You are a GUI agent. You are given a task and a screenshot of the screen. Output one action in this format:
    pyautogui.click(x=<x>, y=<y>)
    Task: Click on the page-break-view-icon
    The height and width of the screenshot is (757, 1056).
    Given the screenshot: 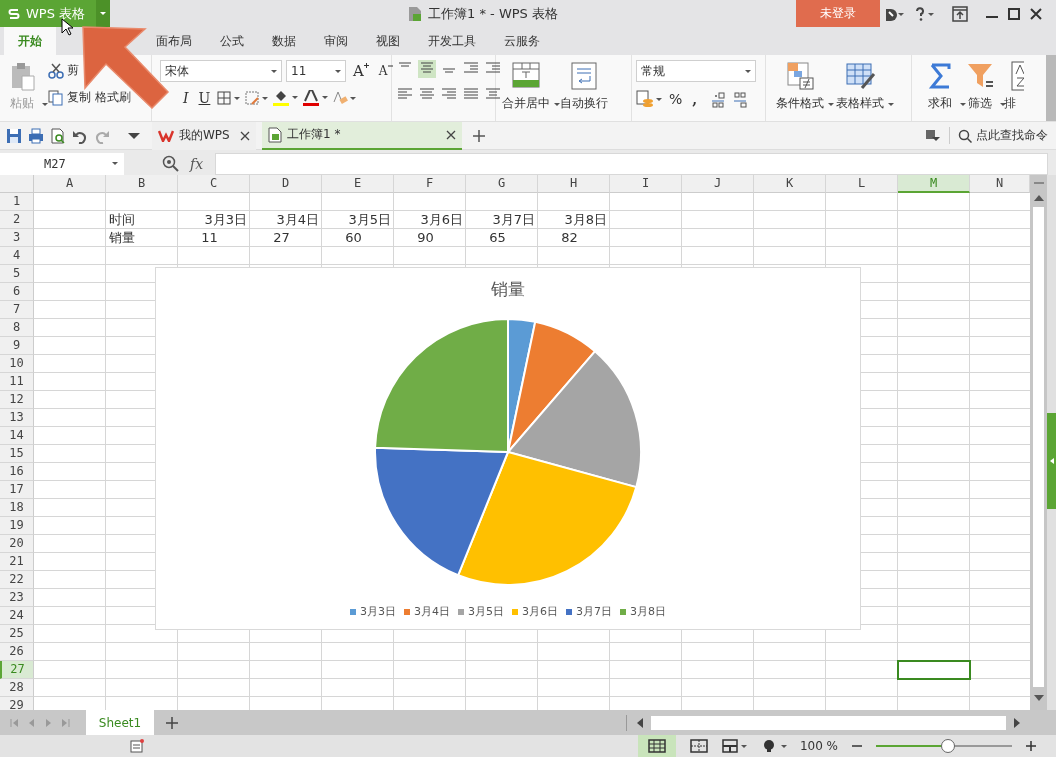 What is the action you would take?
    pyautogui.click(x=698, y=746)
    